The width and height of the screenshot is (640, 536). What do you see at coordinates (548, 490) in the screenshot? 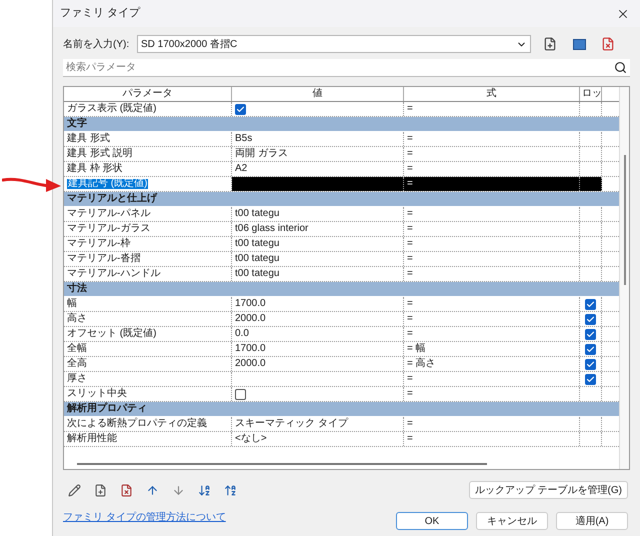
I see `lookup-table-button: ルックアップ テーブルを管理(G)` at bounding box center [548, 490].